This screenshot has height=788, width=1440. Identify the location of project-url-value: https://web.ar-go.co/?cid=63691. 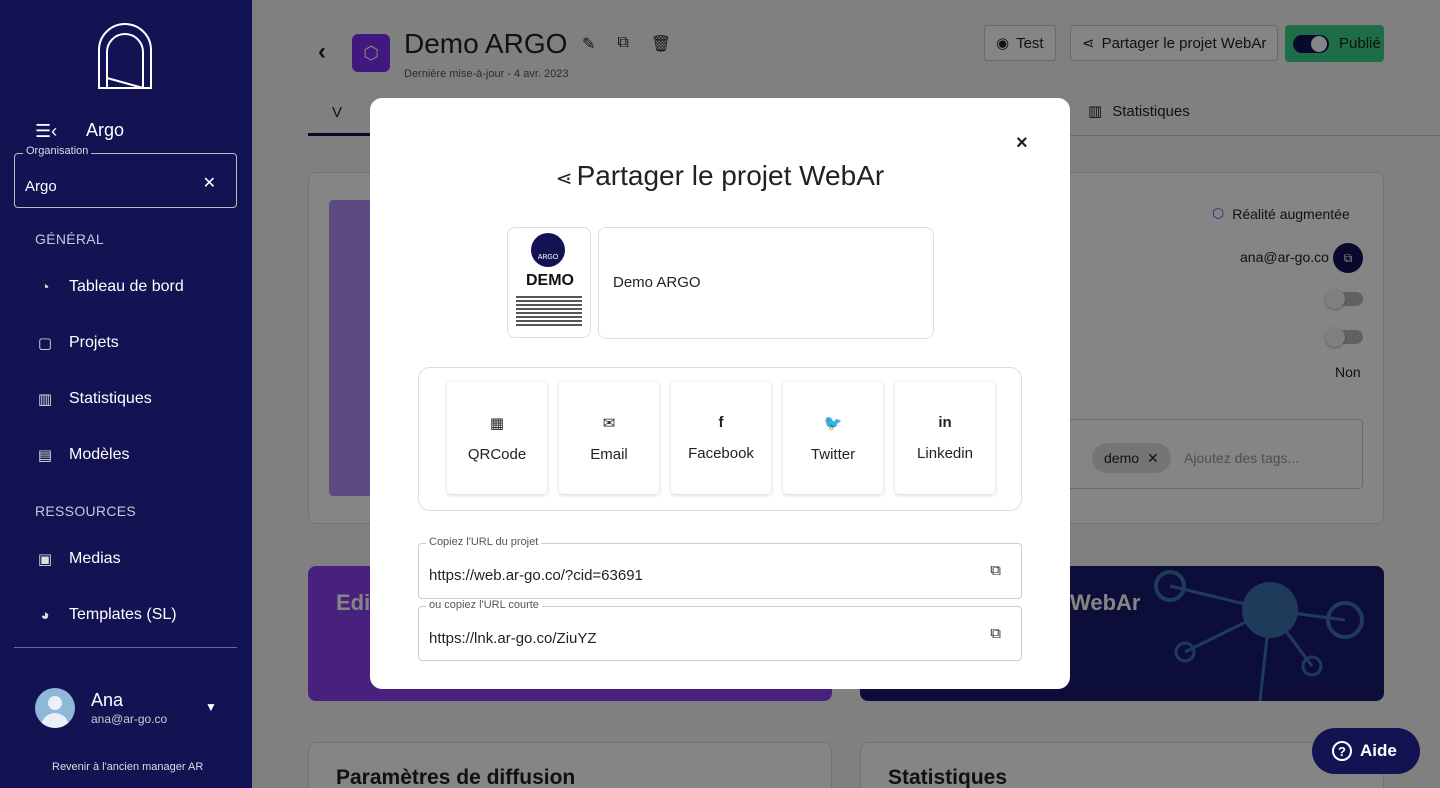
(536, 575).